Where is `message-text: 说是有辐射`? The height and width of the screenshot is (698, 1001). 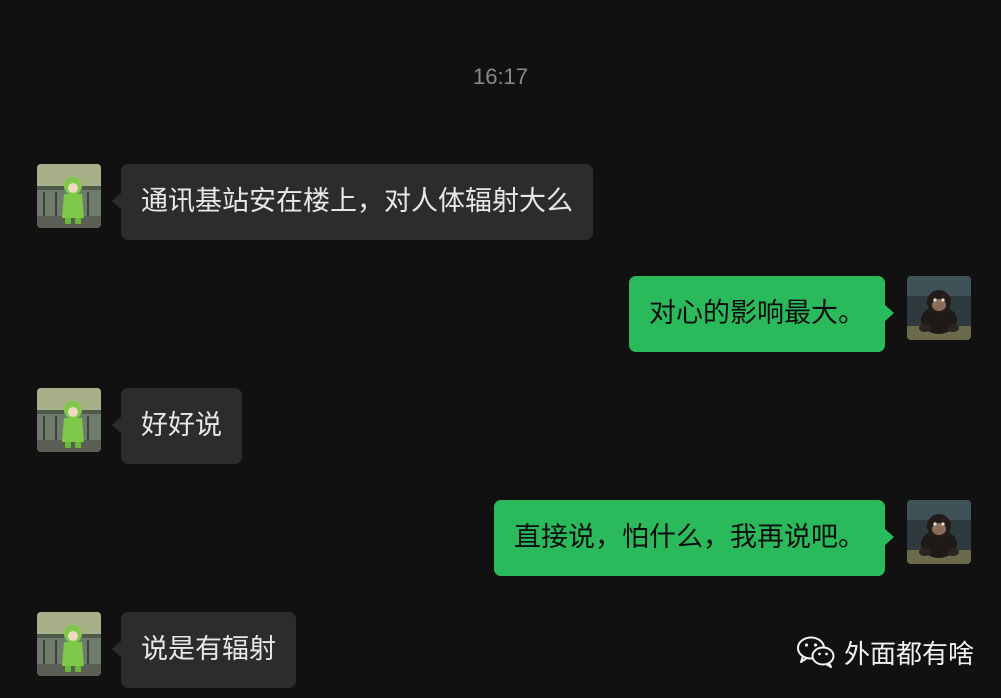 message-text: 说是有辐射 is located at coordinates (208, 649).